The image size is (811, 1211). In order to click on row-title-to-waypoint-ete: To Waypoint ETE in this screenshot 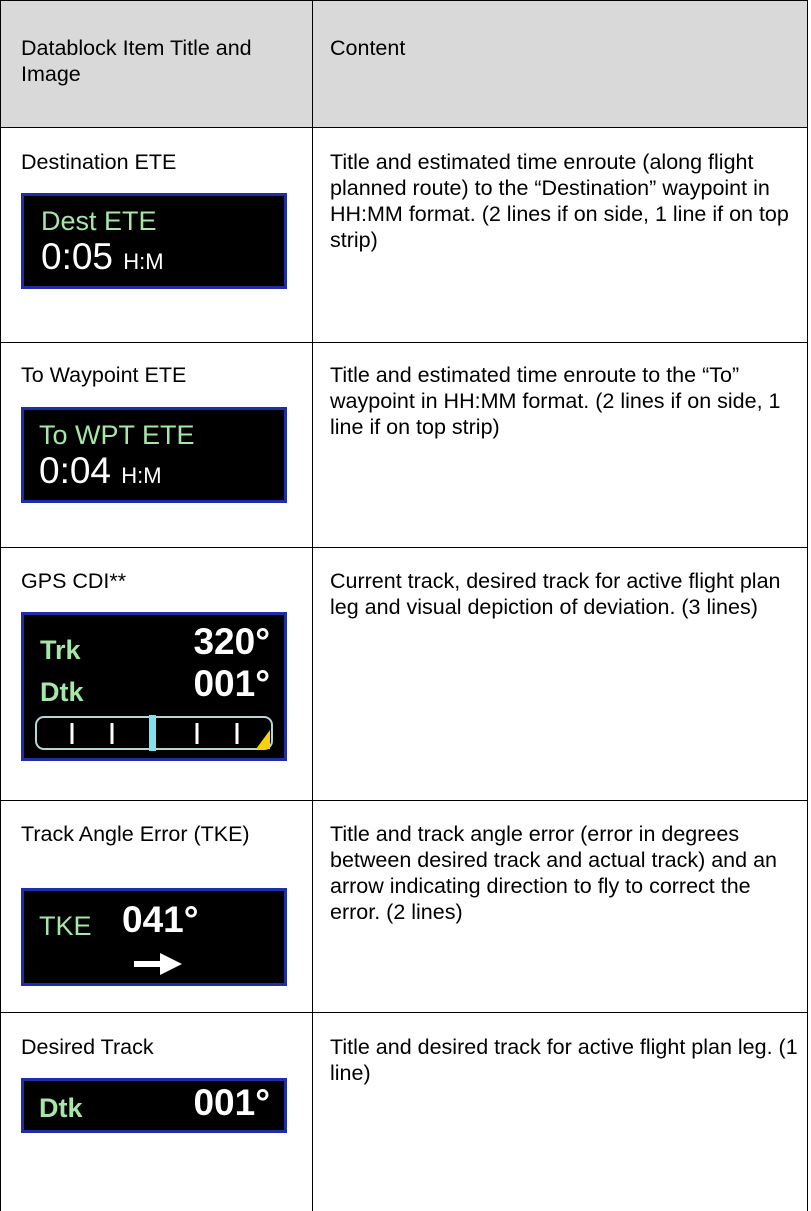, I will do `click(104, 375)`.